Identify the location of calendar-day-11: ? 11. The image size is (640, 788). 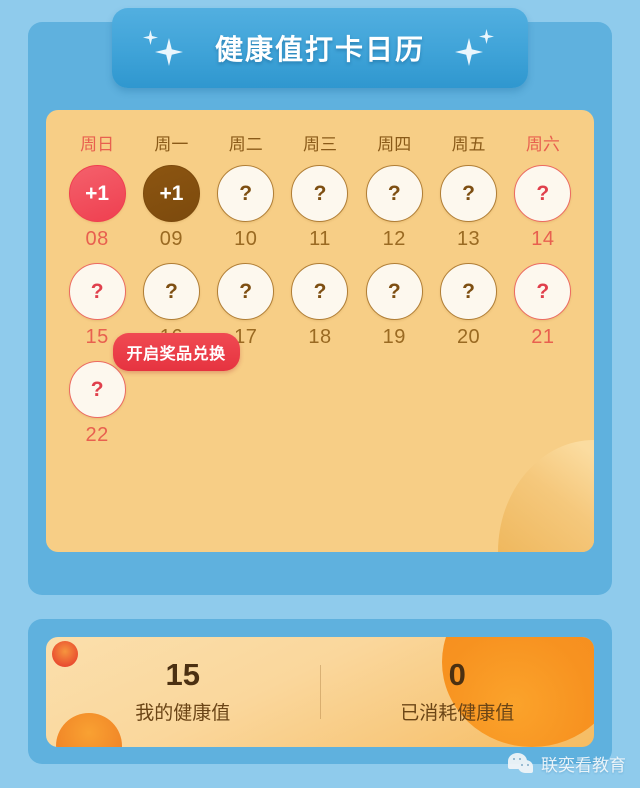
(320, 208).